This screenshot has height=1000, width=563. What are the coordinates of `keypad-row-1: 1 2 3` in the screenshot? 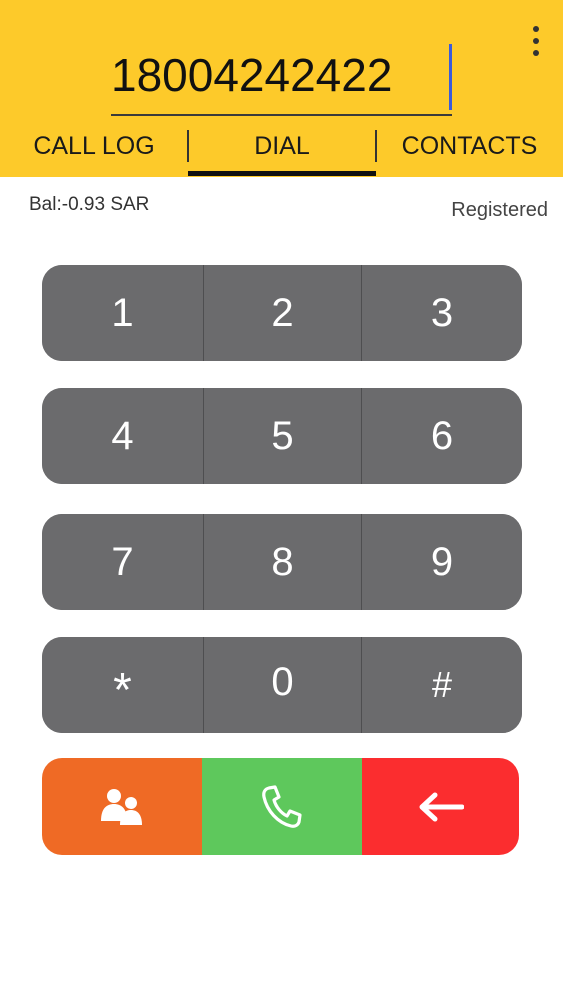 It's located at (282, 313).